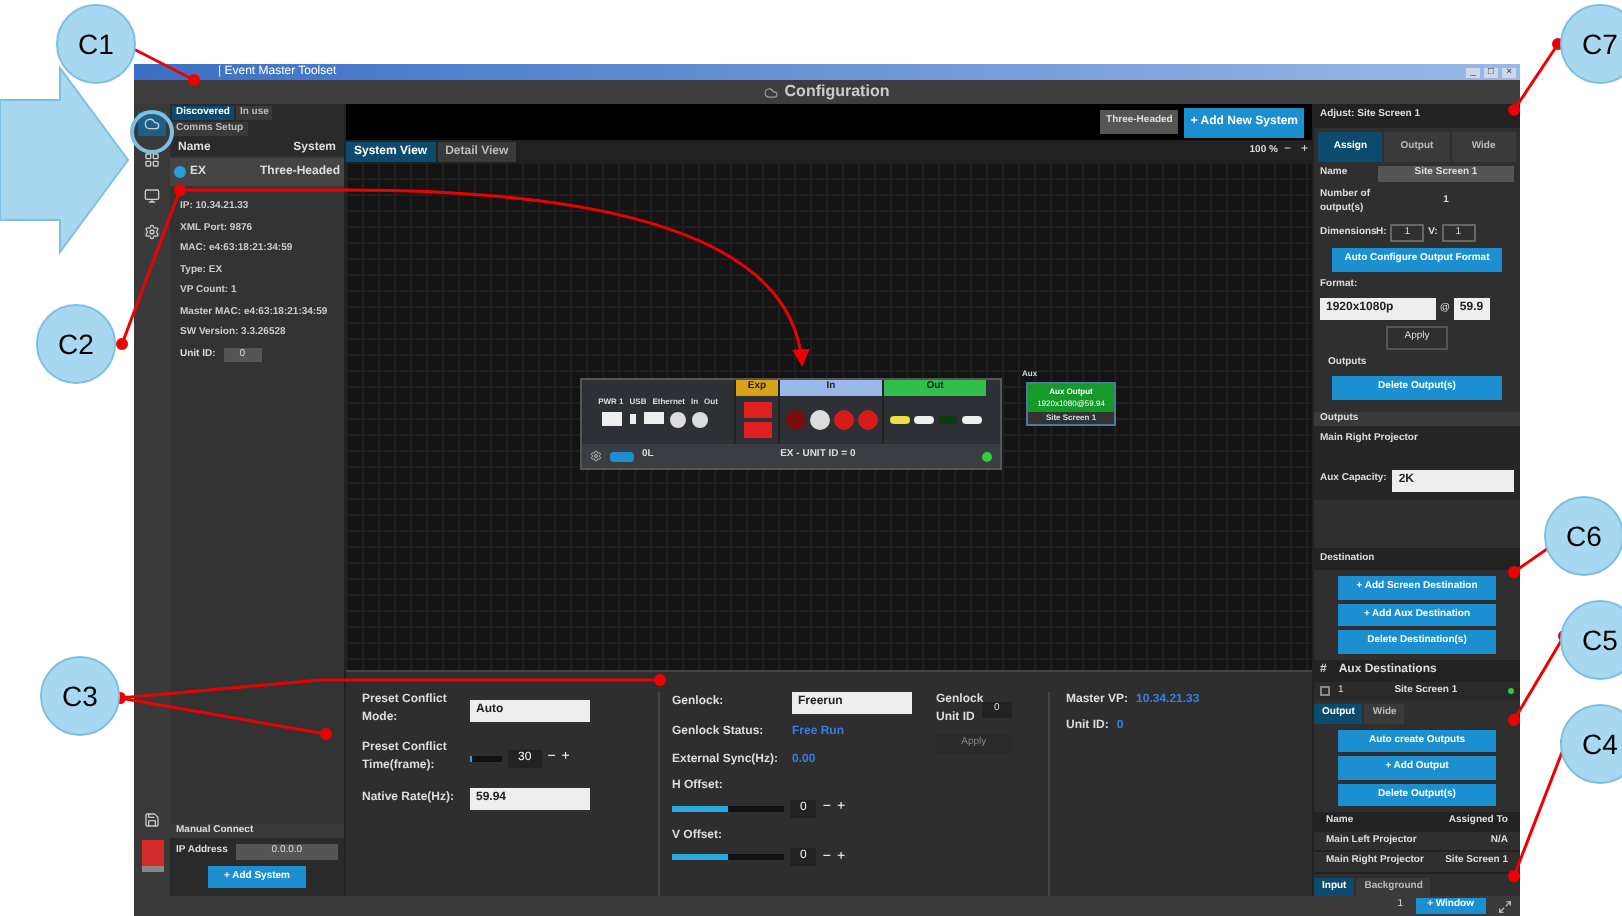 The image size is (1622, 916). Describe the element at coordinates (1591, 744) in the screenshot. I see `callout-bubble: C4` at that location.